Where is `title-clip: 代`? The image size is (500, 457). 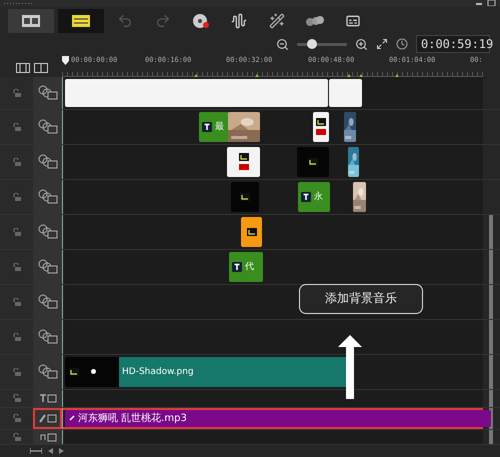 title-clip: 代 is located at coordinates (246, 267).